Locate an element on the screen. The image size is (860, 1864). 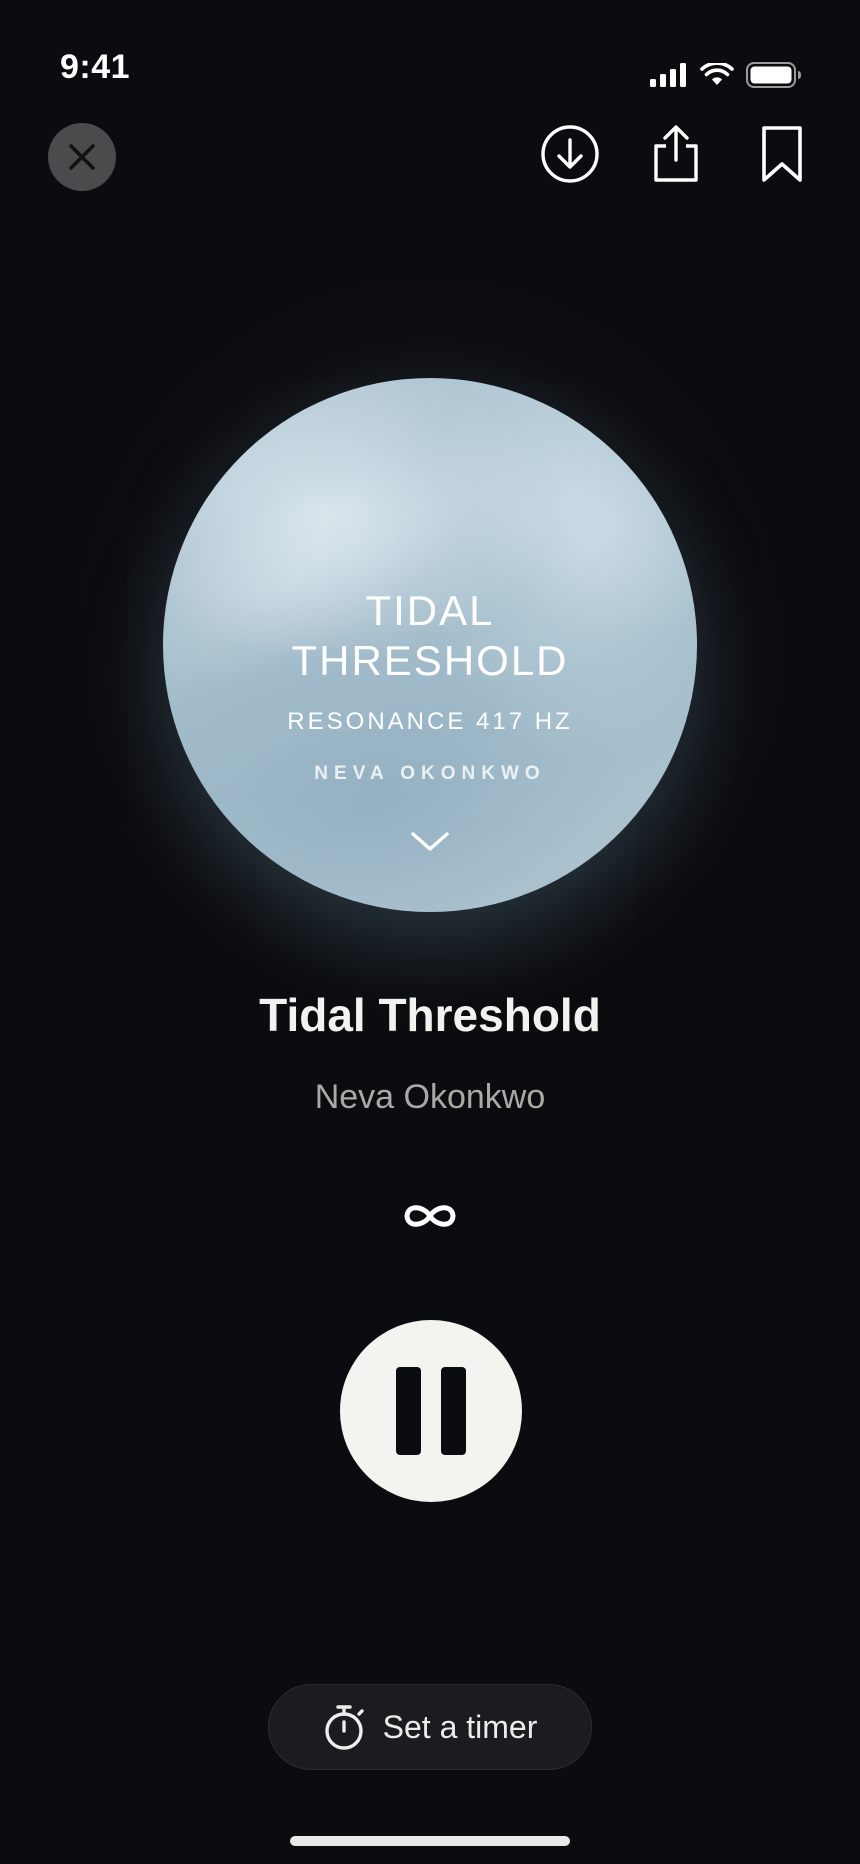
artwork-artist: NEVA OKONKWO is located at coordinates (430, 773).